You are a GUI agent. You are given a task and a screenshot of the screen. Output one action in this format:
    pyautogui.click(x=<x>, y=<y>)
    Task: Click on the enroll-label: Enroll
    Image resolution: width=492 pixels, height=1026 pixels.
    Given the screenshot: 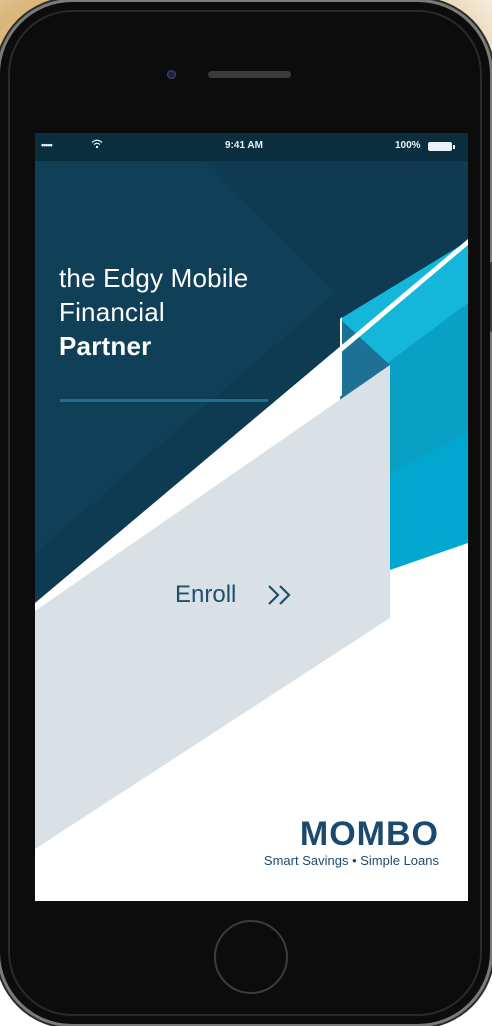 What is the action you would take?
    pyautogui.click(x=206, y=594)
    